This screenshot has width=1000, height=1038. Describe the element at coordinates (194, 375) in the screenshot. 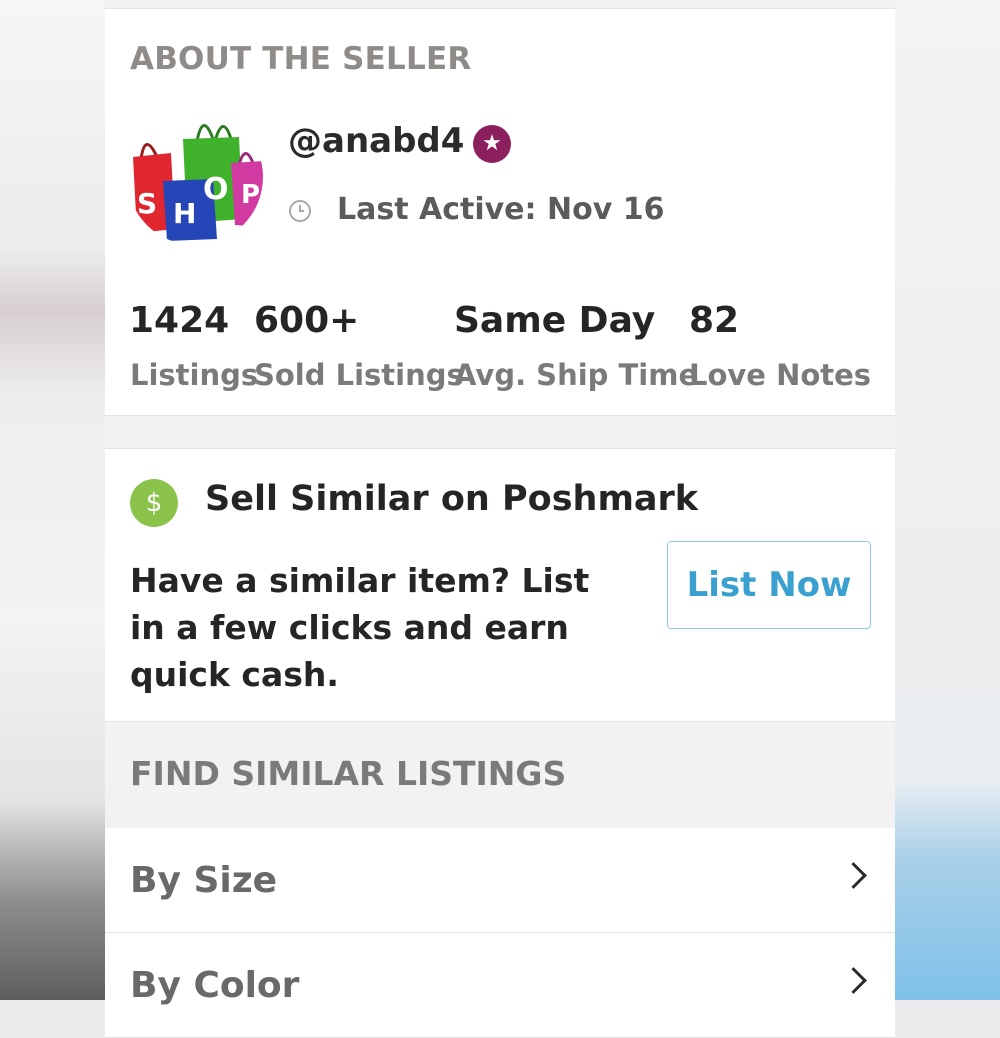

I see `stat-listings-label: Listings` at that location.